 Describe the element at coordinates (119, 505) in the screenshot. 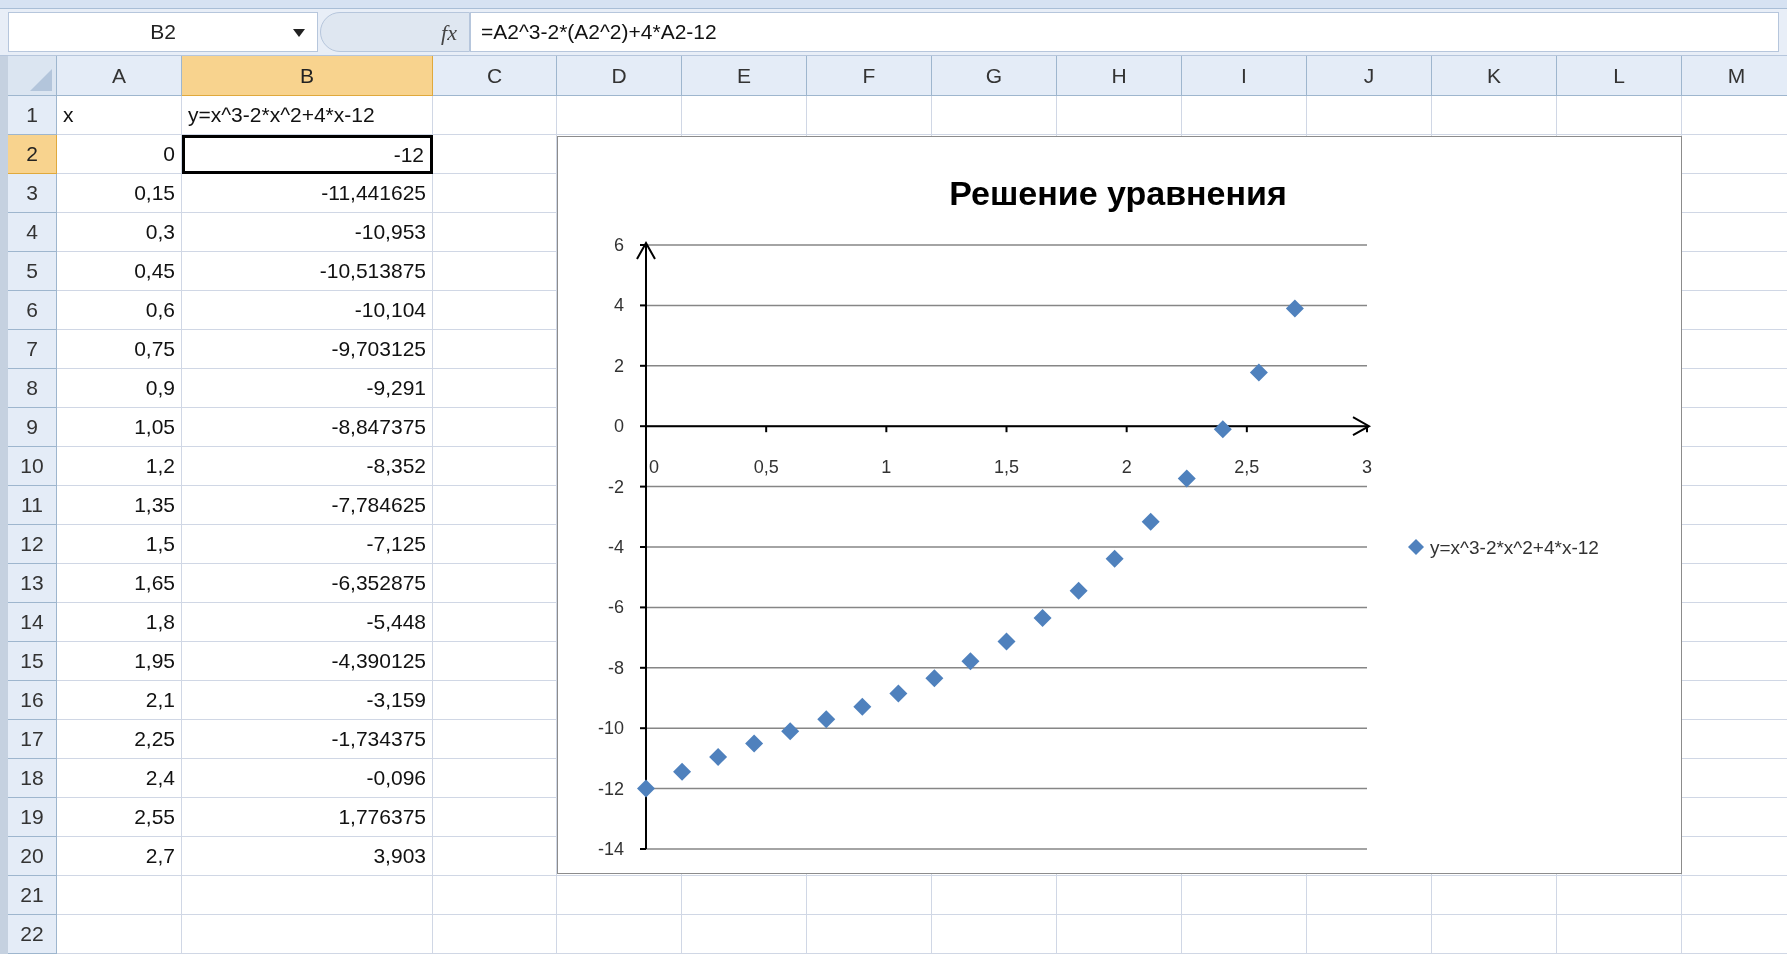

I see `table-cell: 1,35` at that location.